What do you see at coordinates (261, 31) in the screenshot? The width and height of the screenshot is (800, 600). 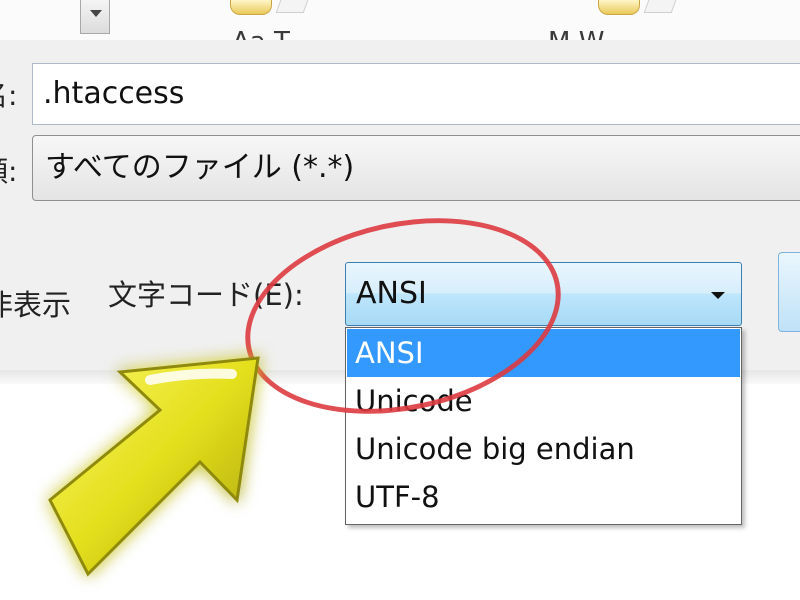 I see `file-name-cut: Aa T` at bounding box center [261, 31].